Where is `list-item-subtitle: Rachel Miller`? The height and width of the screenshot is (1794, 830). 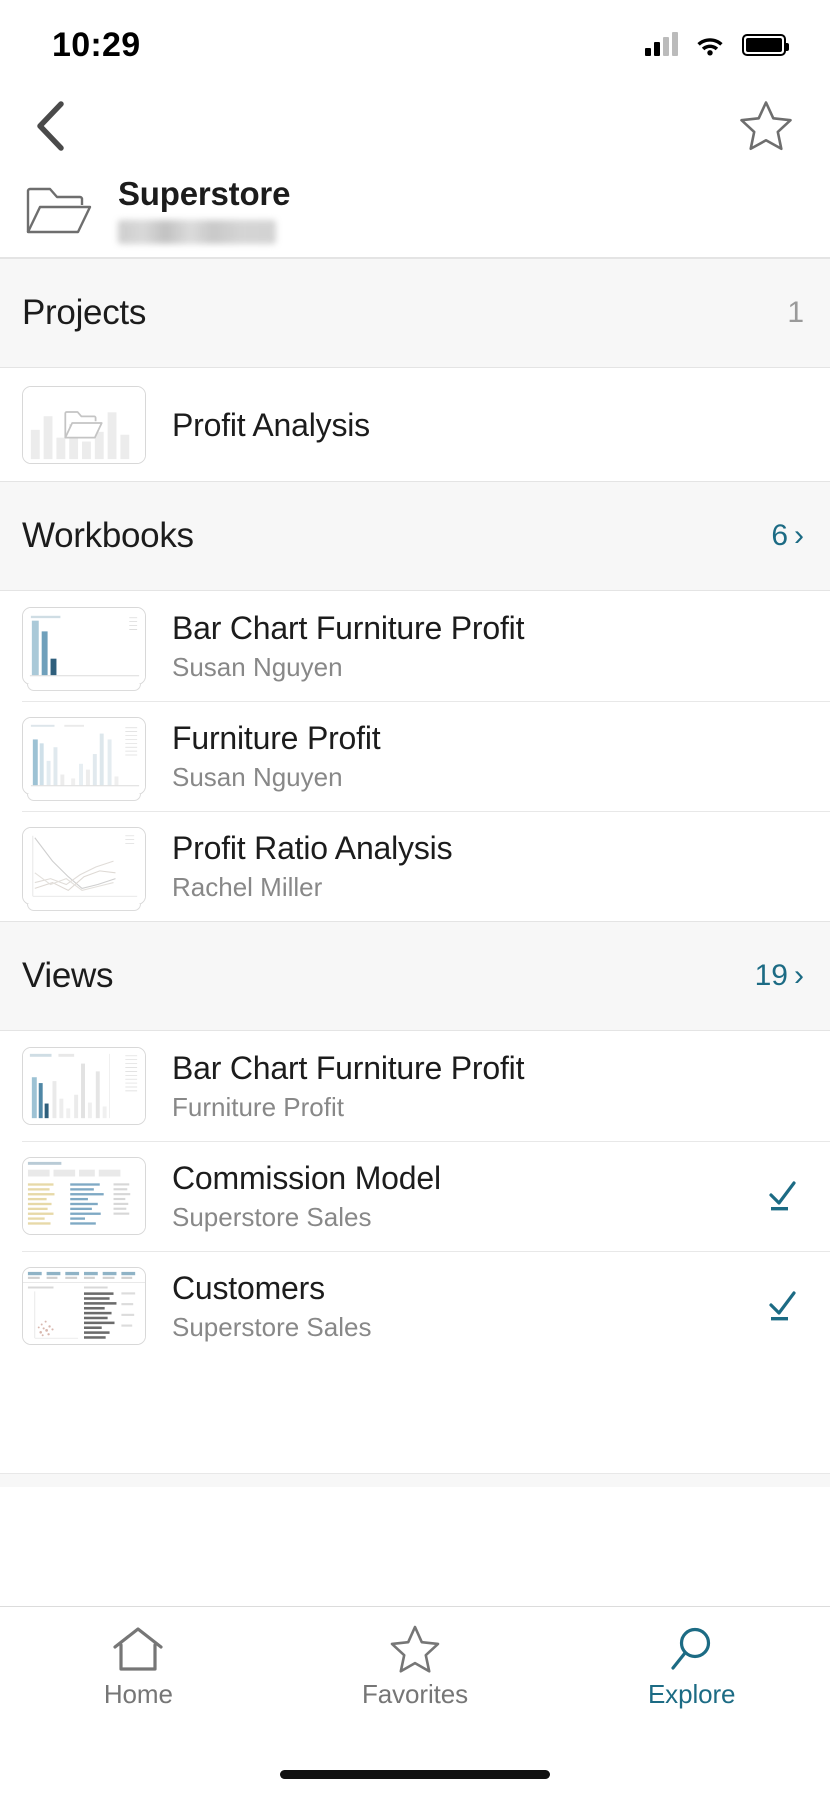 list-item-subtitle: Rachel Miller is located at coordinates (247, 887).